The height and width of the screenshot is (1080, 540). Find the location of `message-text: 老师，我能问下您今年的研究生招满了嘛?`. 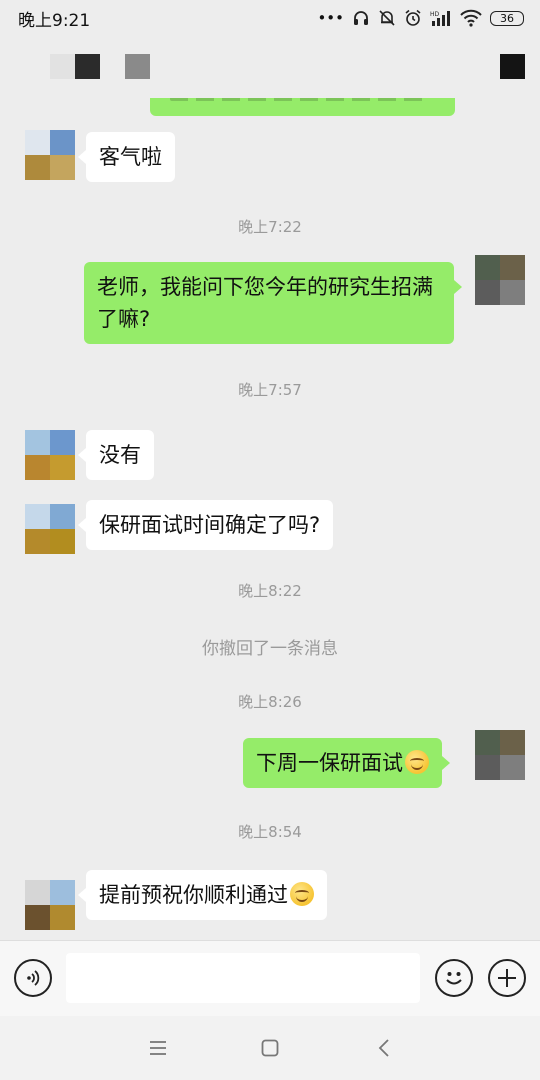

message-text: 老师，我能问下您今年的研究生招满了嘛? is located at coordinates (265, 303).